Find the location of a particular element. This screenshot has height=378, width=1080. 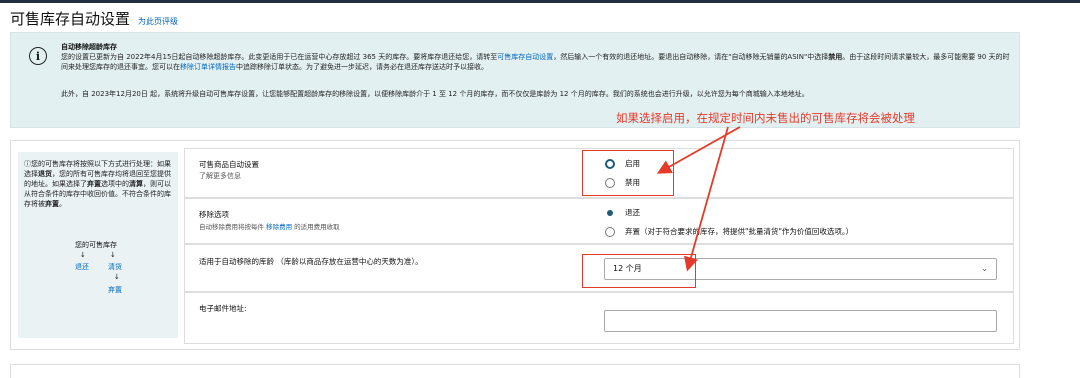

arrow-to-age is located at coordinates (706, 199).